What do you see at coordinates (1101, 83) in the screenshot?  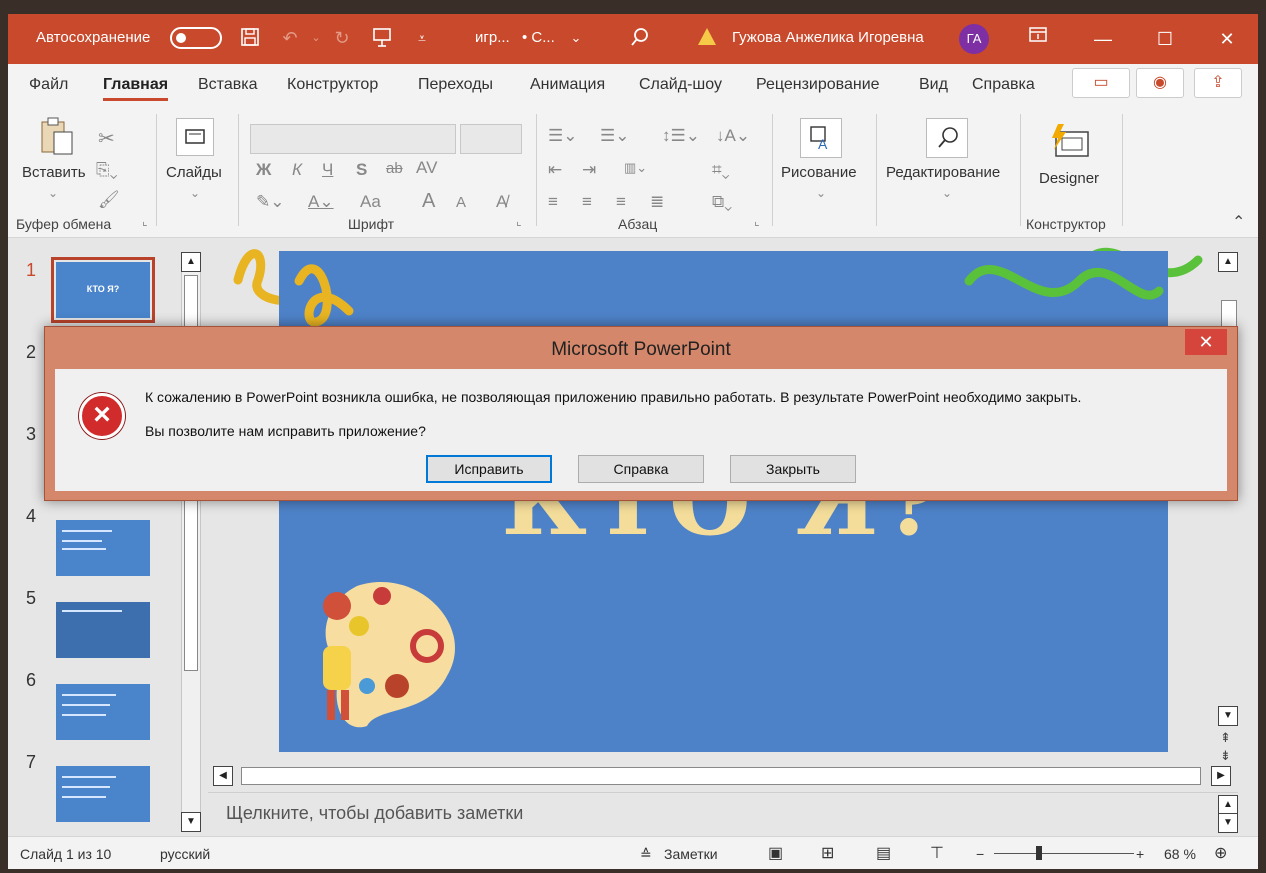 I see `comments-button: ▭` at bounding box center [1101, 83].